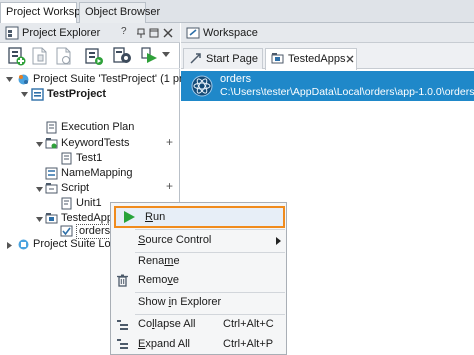  Describe the element at coordinates (37, 94) in the screenshot. I see `project-icon` at that location.